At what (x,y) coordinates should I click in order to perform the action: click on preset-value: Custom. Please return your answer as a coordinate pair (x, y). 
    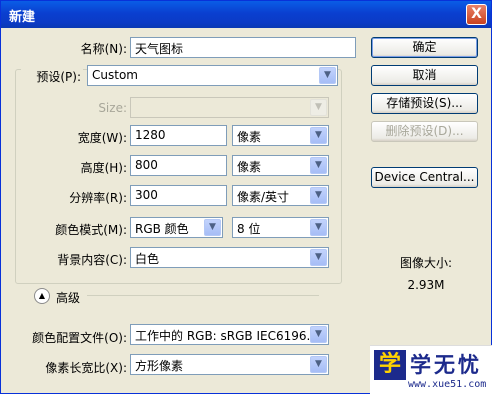
    Looking at the image, I should click on (115, 75).